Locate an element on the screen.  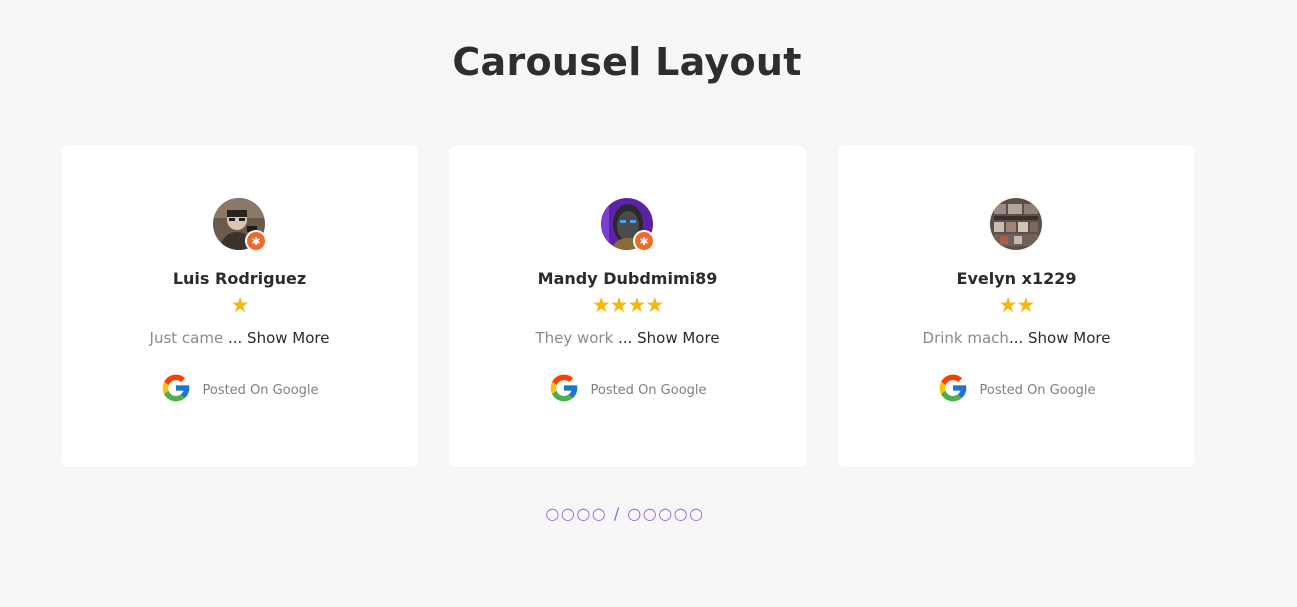
review-snippet: Drink mach... Show More is located at coordinates (1016, 338).